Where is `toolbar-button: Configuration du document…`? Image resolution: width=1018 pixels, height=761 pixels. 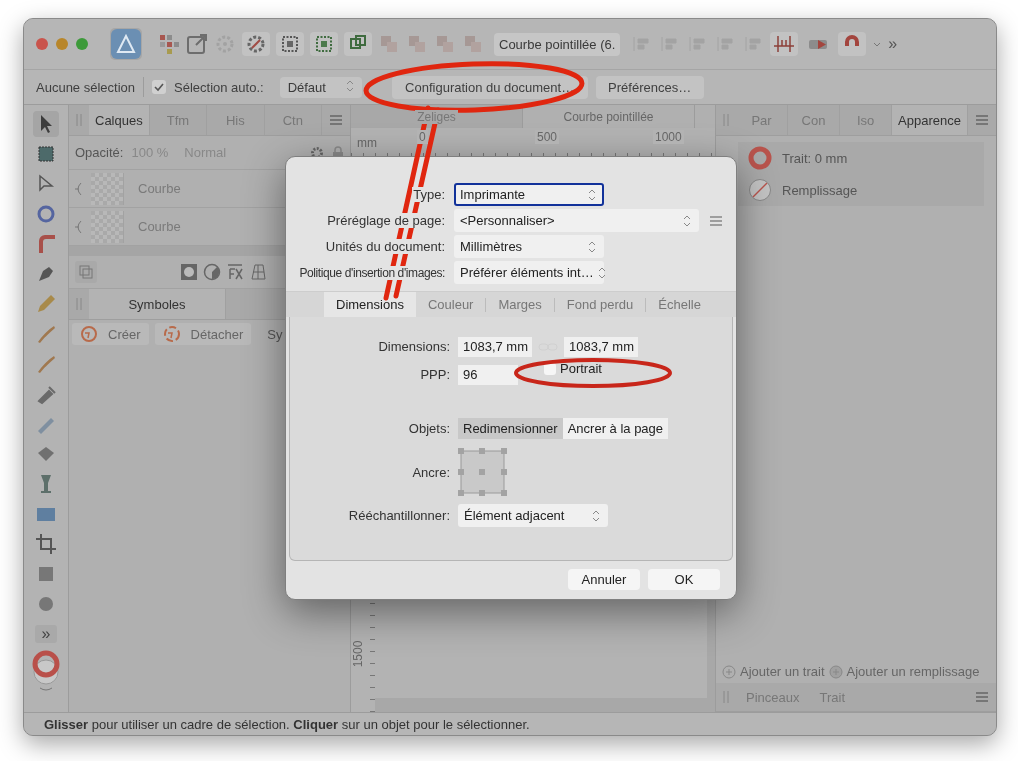 toolbar-button: Configuration du document… is located at coordinates (489, 87).